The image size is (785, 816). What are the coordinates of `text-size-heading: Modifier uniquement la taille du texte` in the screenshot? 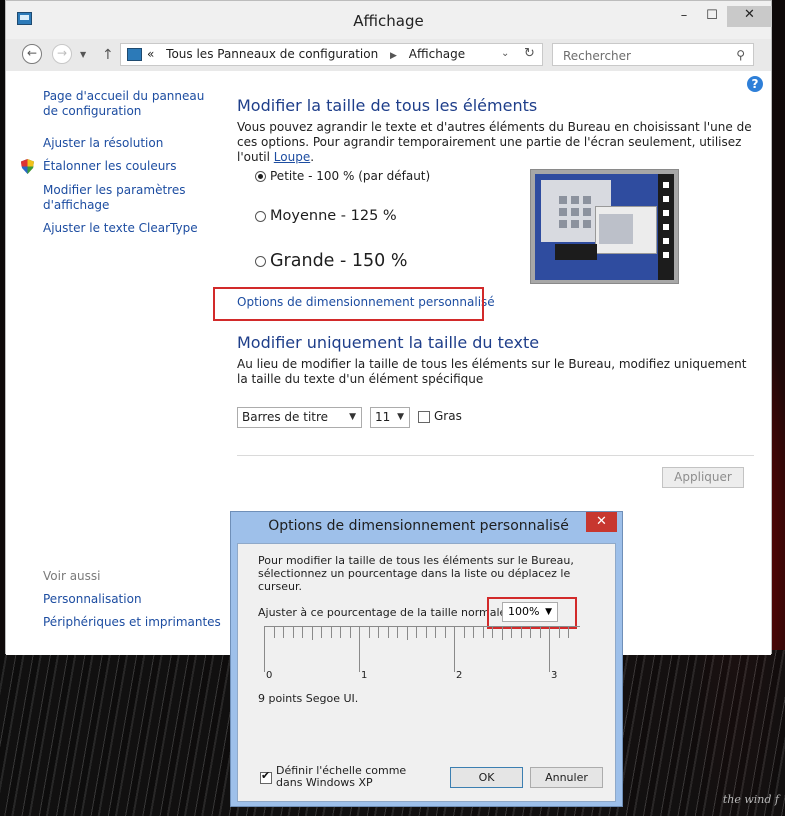 It's located at (388, 342).